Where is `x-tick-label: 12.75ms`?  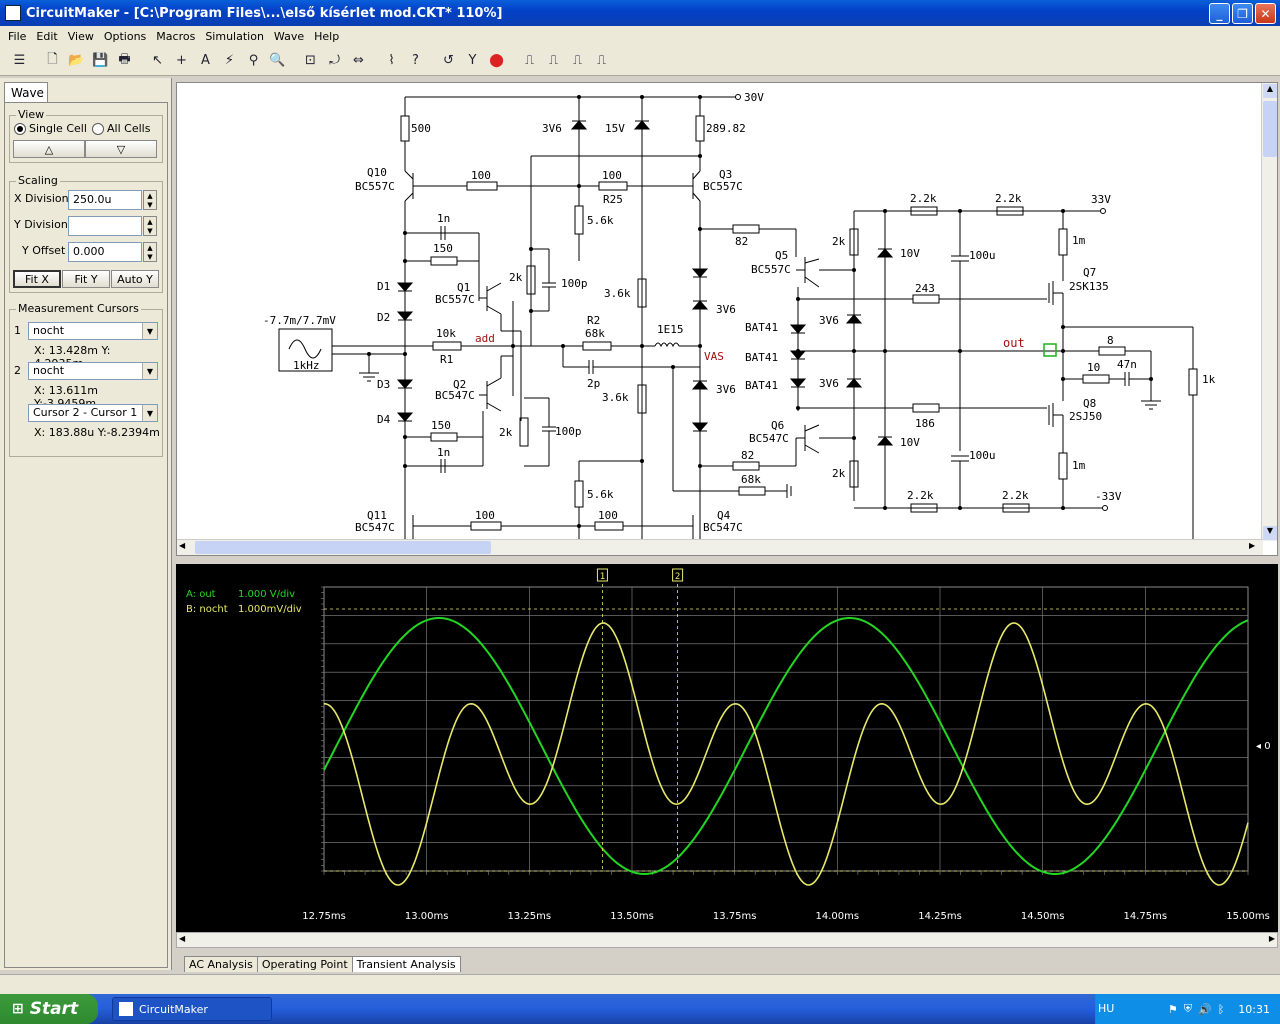
x-tick-label: 12.75ms is located at coordinates (324, 916).